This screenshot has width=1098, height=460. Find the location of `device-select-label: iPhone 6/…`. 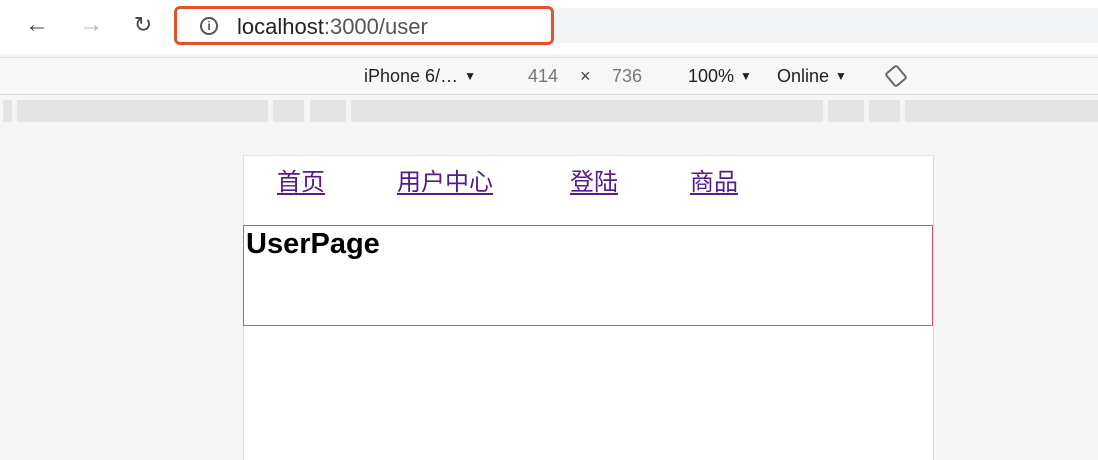

device-select-label: iPhone 6/… is located at coordinates (411, 76).